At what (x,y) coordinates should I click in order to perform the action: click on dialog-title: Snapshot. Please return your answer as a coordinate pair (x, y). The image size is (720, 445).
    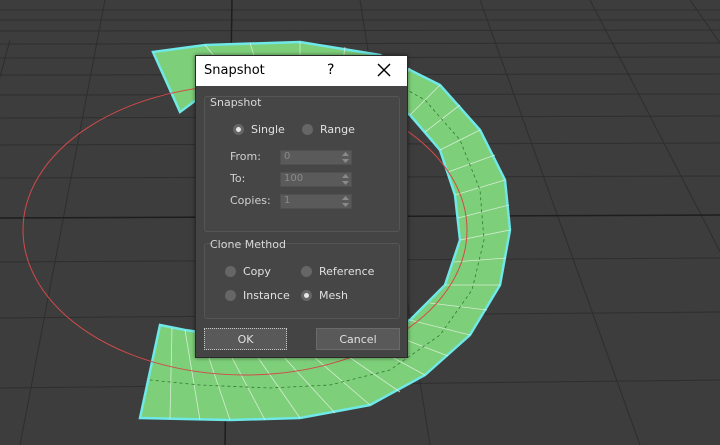
    Looking at the image, I should click on (234, 70).